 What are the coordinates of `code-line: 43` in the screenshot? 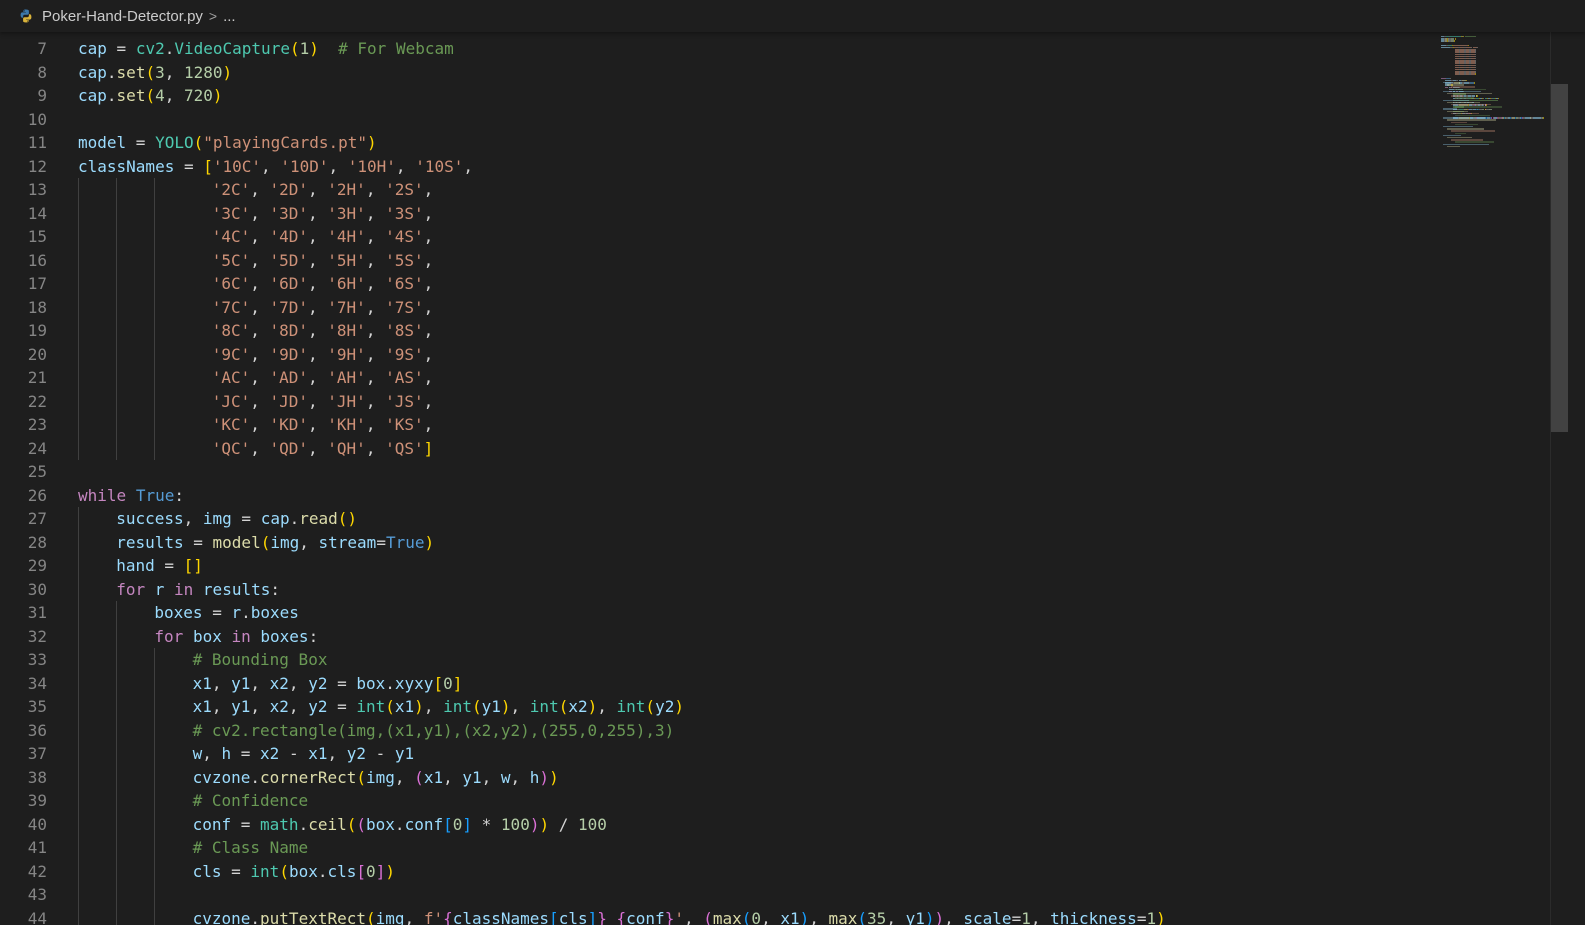 It's located at (725, 895).